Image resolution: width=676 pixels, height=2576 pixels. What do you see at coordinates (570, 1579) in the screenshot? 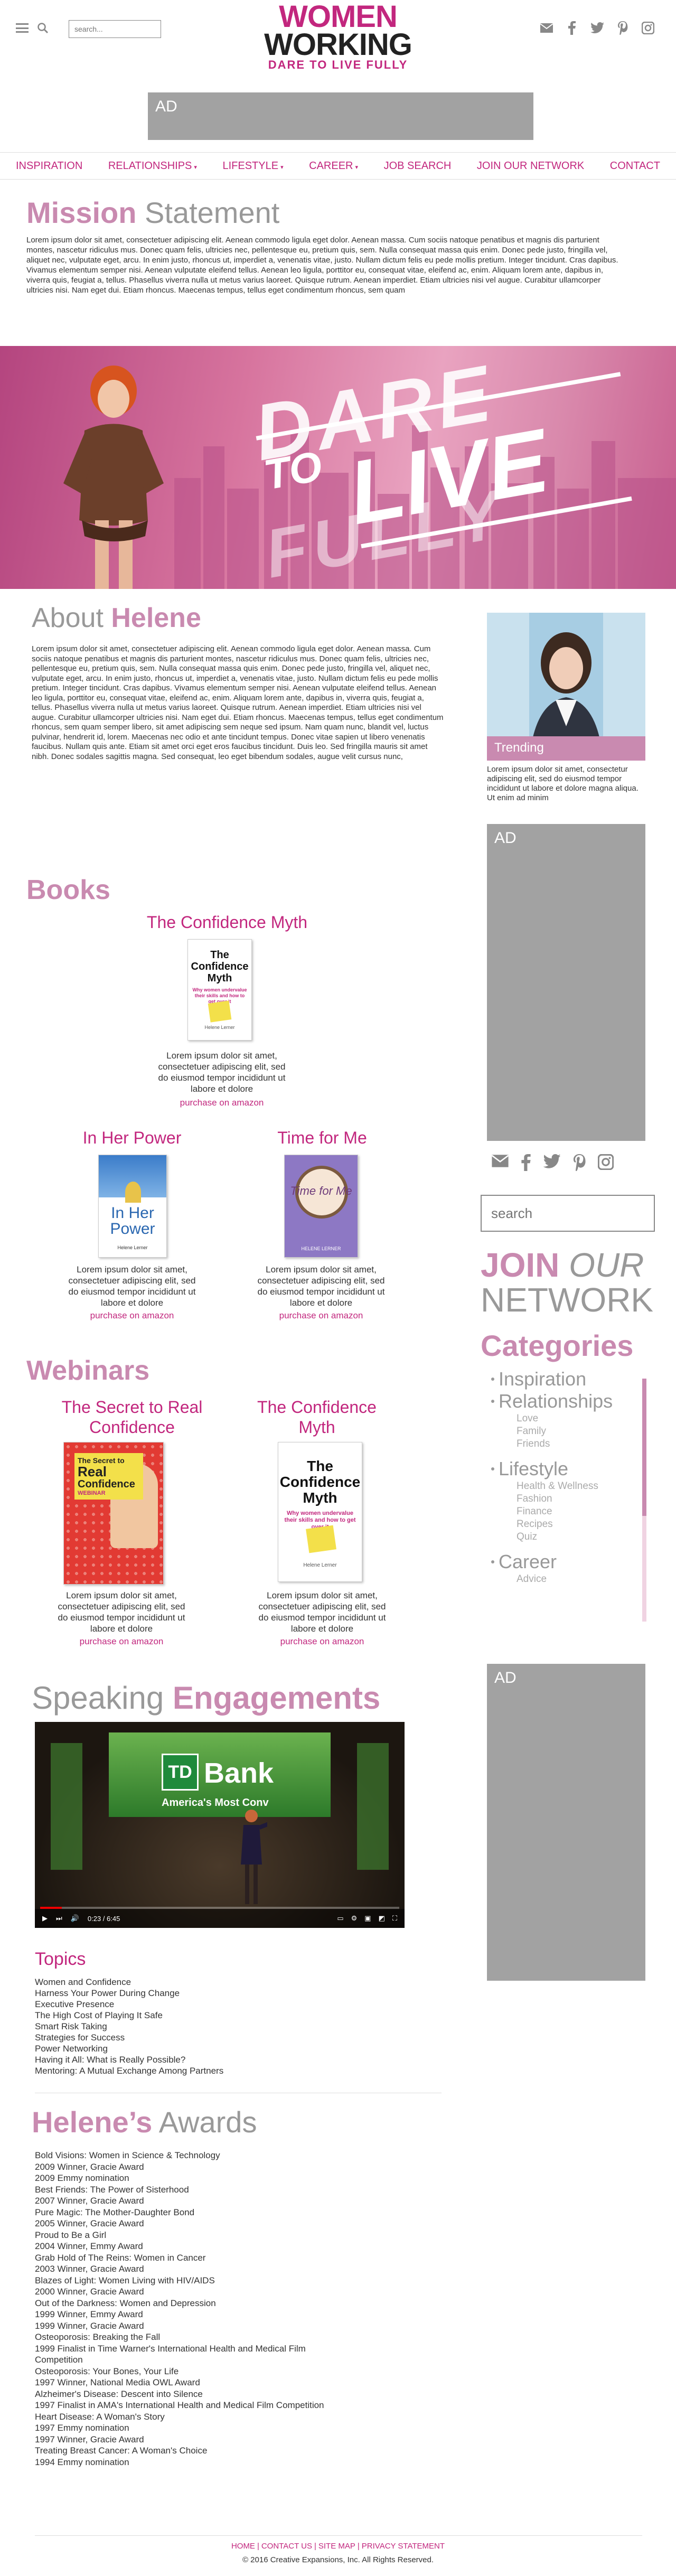
I see `subcategory-advice: Advice` at bounding box center [570, 1579].